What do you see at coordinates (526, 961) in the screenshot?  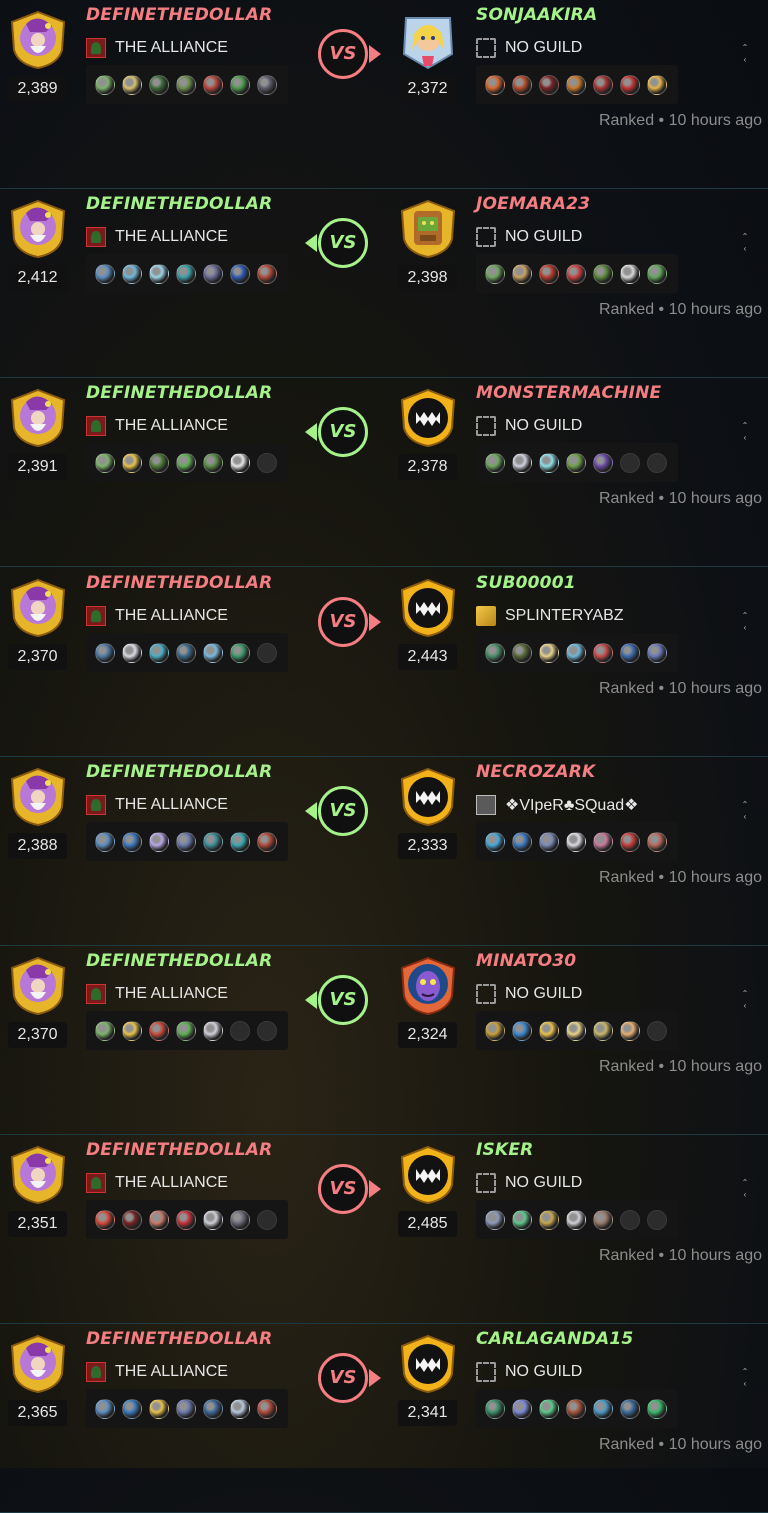 I see `player-name-link: MINATO30` at bounding box center [526, 961].